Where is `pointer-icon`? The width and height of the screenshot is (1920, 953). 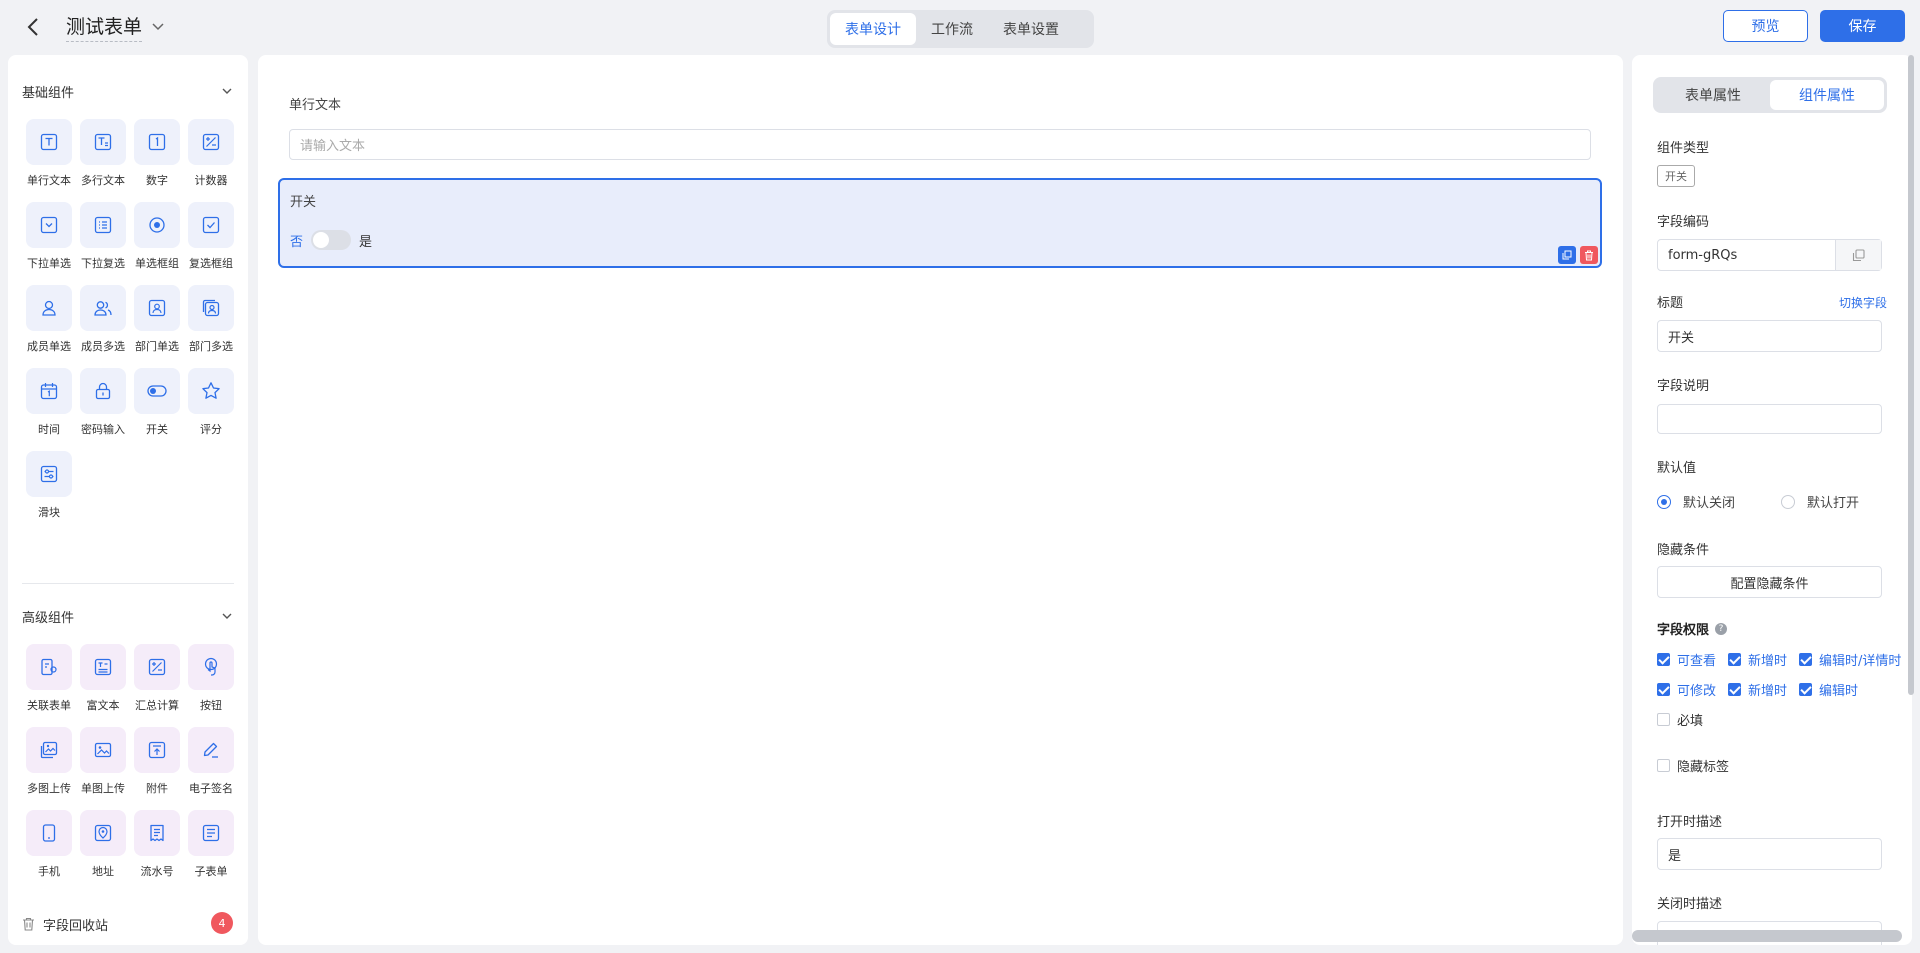 pointer-icon is located at coordinates (211, 666).